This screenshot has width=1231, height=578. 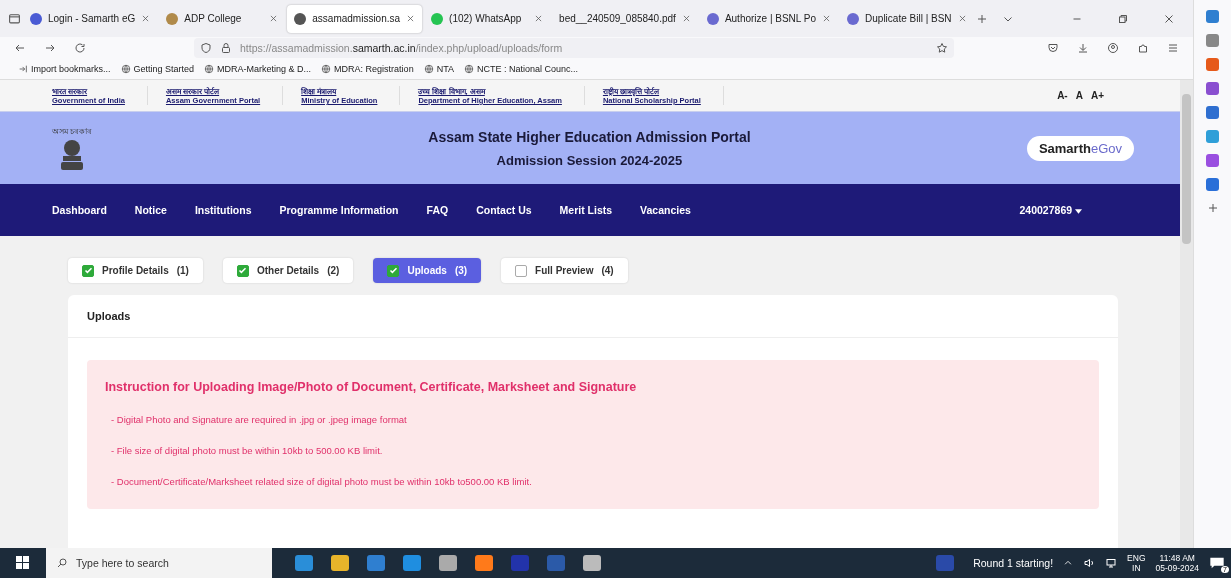 I want to click on form-tab: Uploads (3), so click(x=427, y=270).